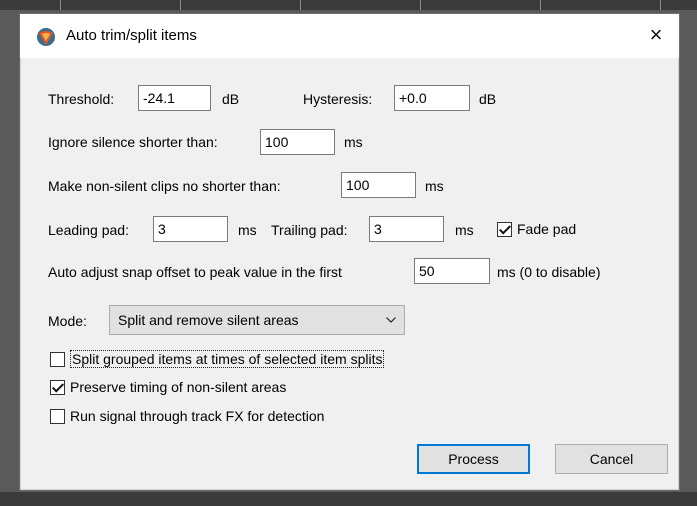  What do you see at coordinates (338, 99) in the screenshot?
I see `hysteresis-label: Hysteresis:` at bounding box center [338, 99].